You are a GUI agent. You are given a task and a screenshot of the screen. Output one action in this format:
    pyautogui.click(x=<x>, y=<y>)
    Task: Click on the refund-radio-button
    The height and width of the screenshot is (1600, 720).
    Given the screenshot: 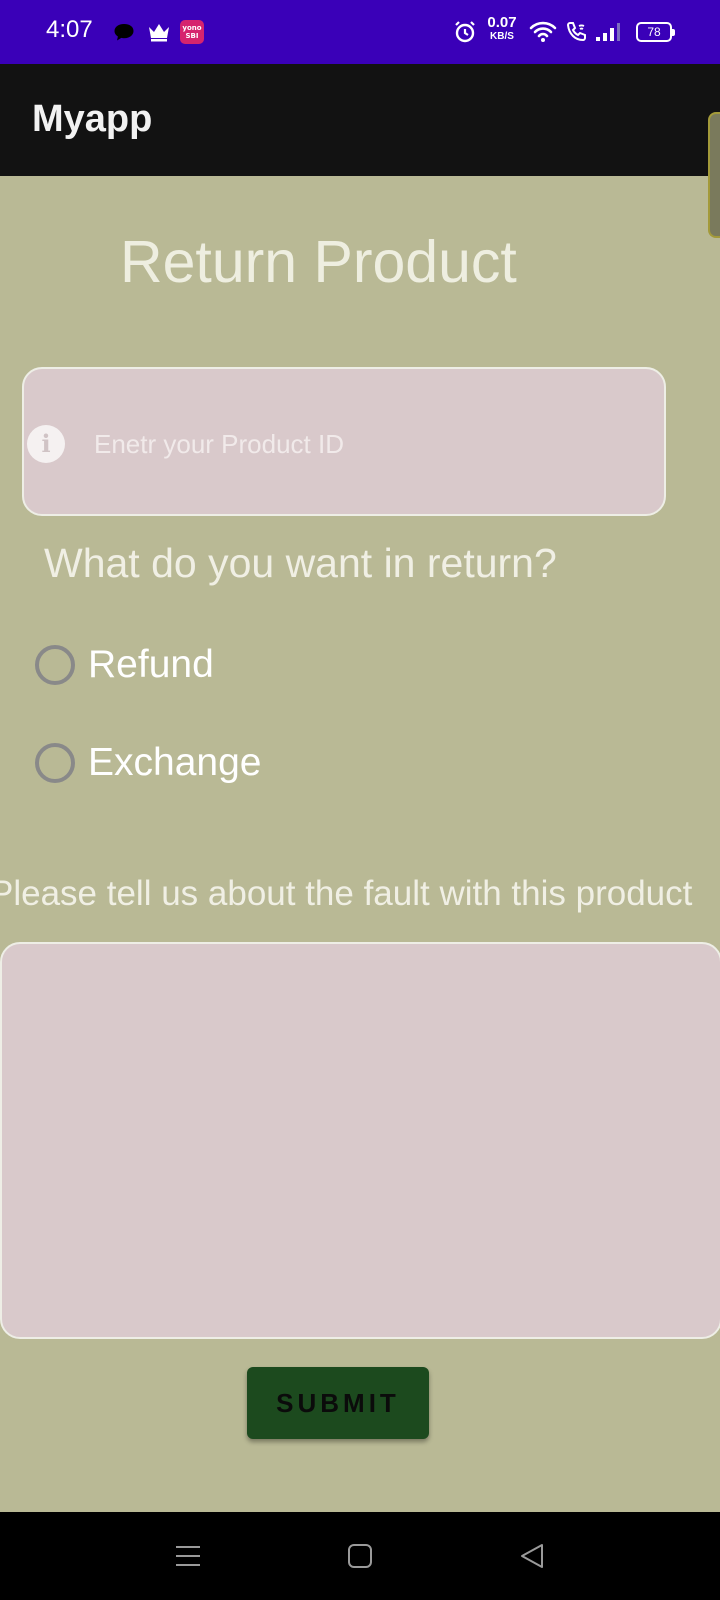 What is the action you would take?
    pyautogui.click(x=55, y=665)
    